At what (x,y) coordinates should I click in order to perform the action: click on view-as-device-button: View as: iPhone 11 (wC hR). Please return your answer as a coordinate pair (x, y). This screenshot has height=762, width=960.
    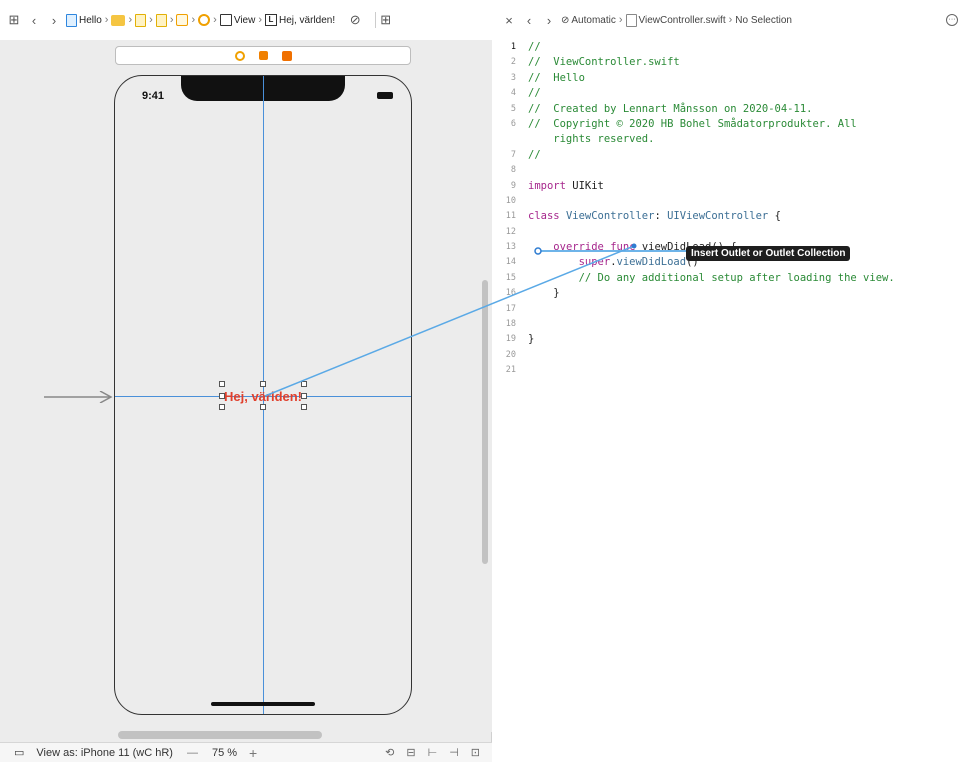
    Looking at the image, I should click on (104, 753).